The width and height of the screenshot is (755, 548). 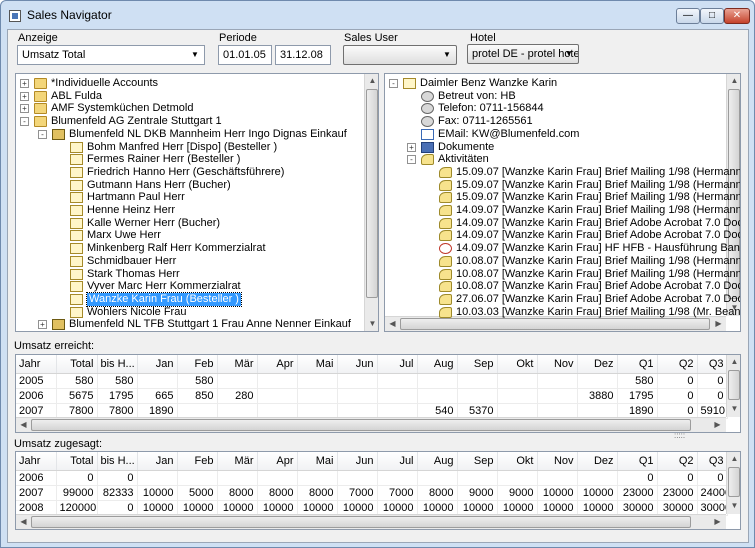 What do you see at coordinates (392, 324) in the screenshot?
I see `scroll-left-icon: ◀` at bounding box center [392, 324].